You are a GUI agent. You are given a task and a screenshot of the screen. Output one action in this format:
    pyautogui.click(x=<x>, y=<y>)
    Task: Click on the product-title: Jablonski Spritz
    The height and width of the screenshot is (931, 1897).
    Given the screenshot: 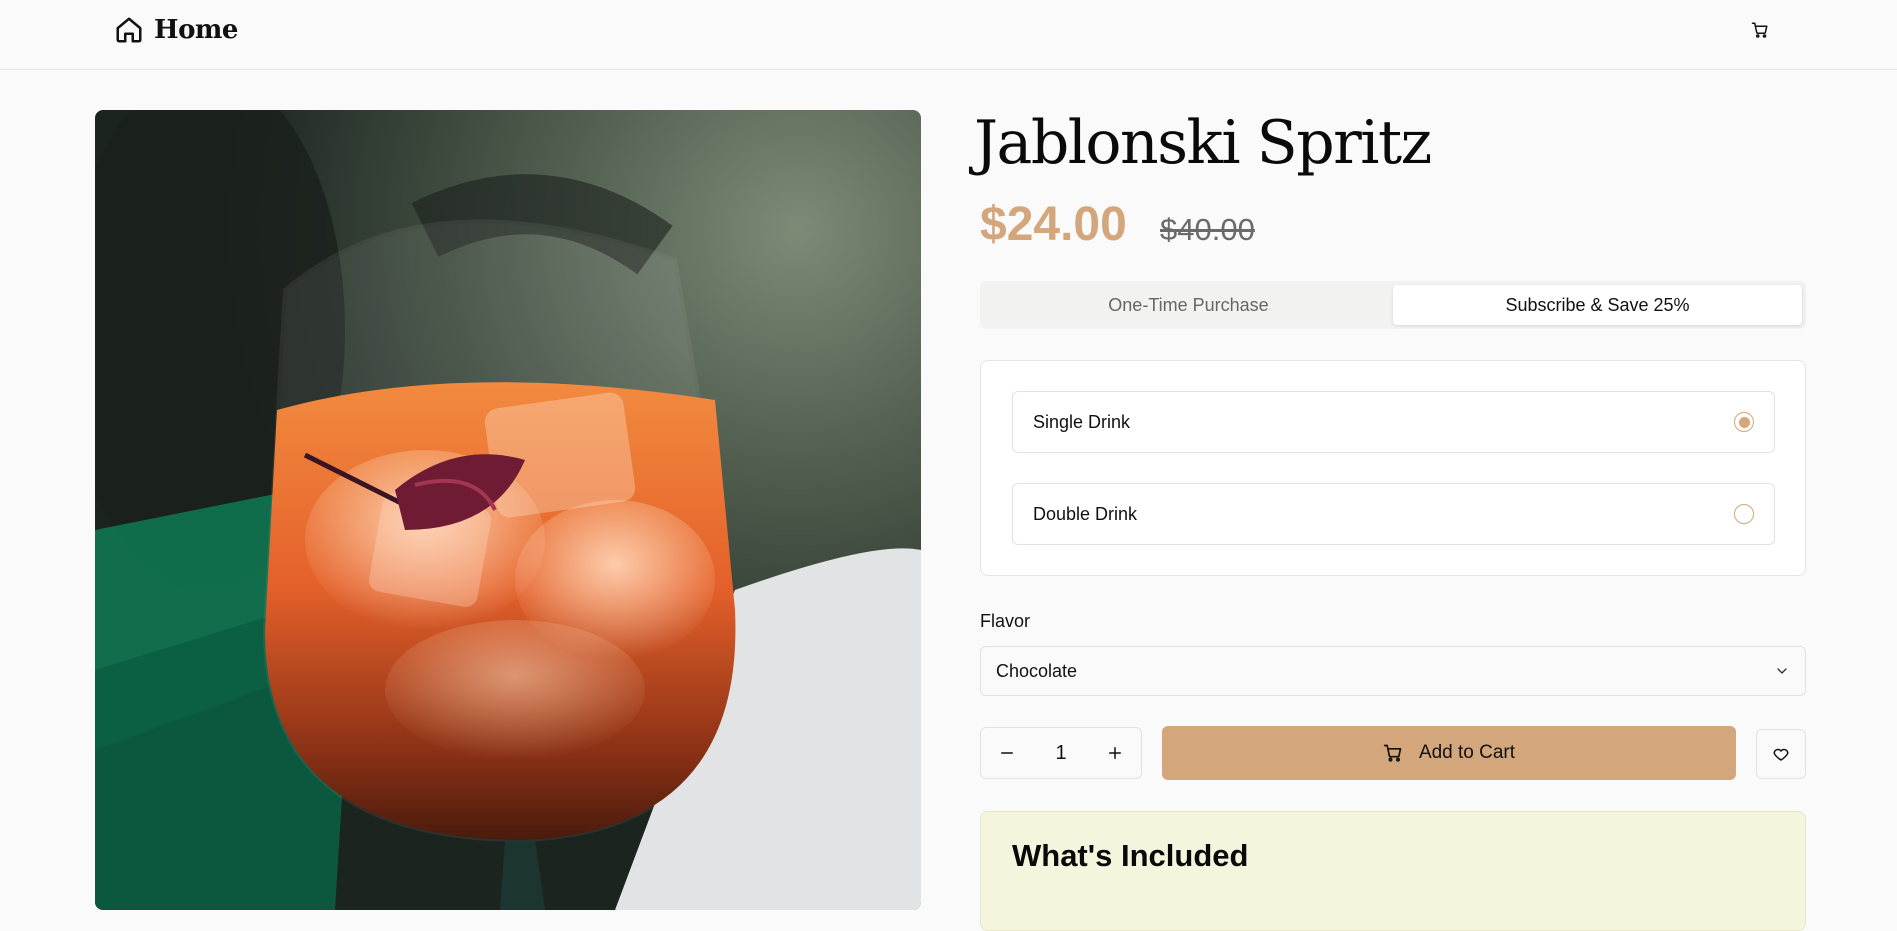 What is the action you would take?
    pyautogui.click(x=1203, y=143)
    